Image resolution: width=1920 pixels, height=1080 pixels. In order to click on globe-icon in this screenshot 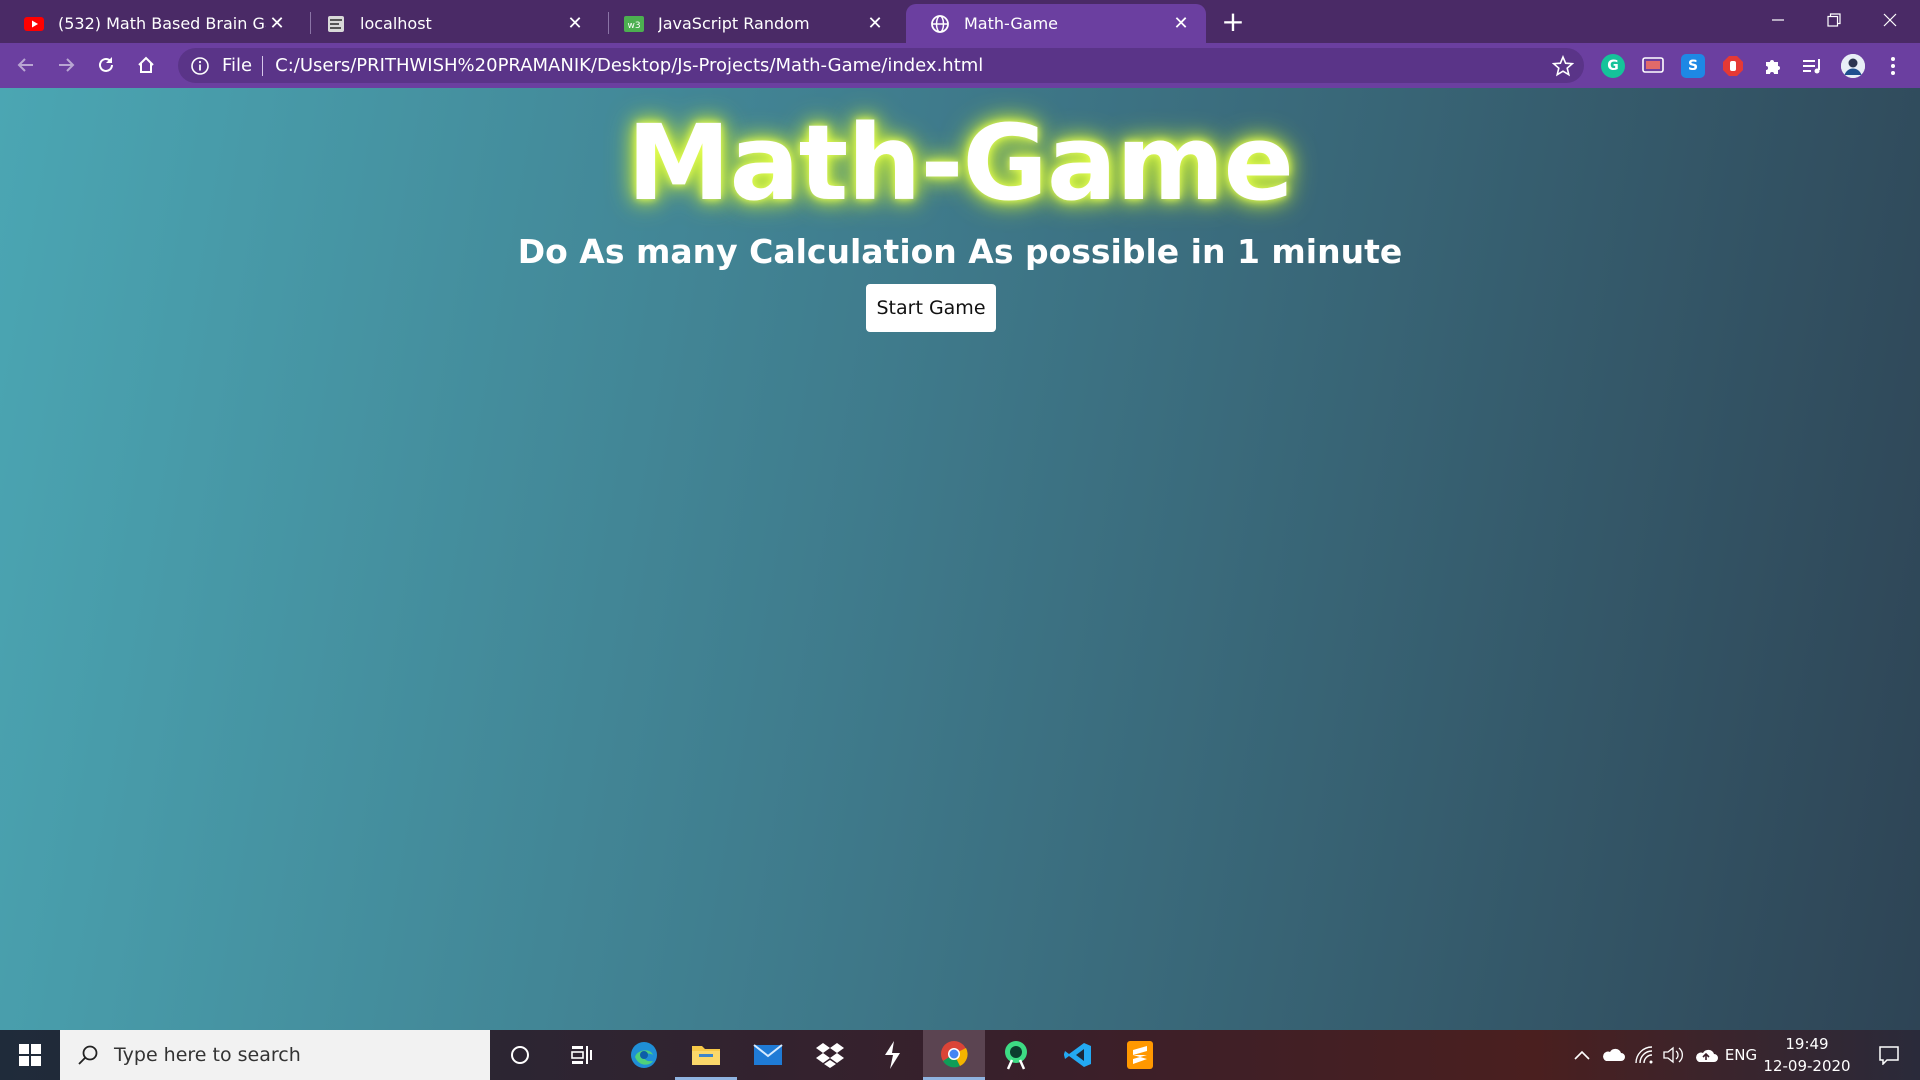, I will do `click(940, 24)`.